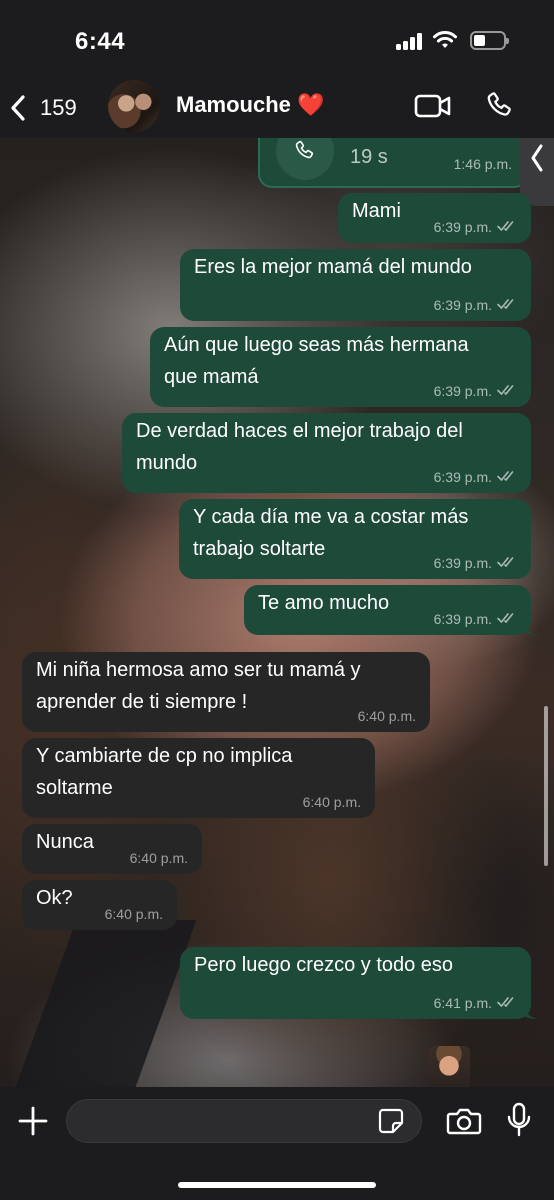 This screenshot has height=1200, width=554. What do you see at coordinates (33, 1121) in the screenshot?
I see `plus-icon` at bounding box center [33, 1121].